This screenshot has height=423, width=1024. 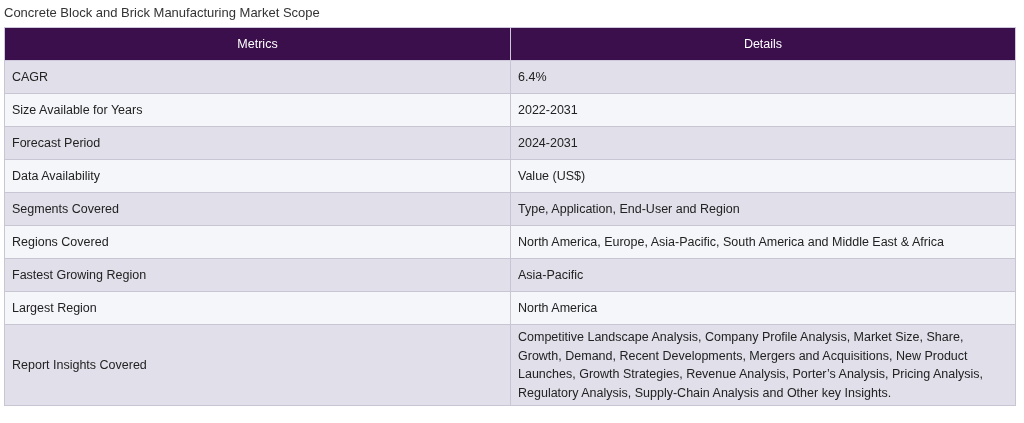 What do you see at coordinates (162, 12) in the screenshot?
I see `table-caption: Concrete Block and Brick Manufacturing Market Scope` at bounding box center [162, 12].